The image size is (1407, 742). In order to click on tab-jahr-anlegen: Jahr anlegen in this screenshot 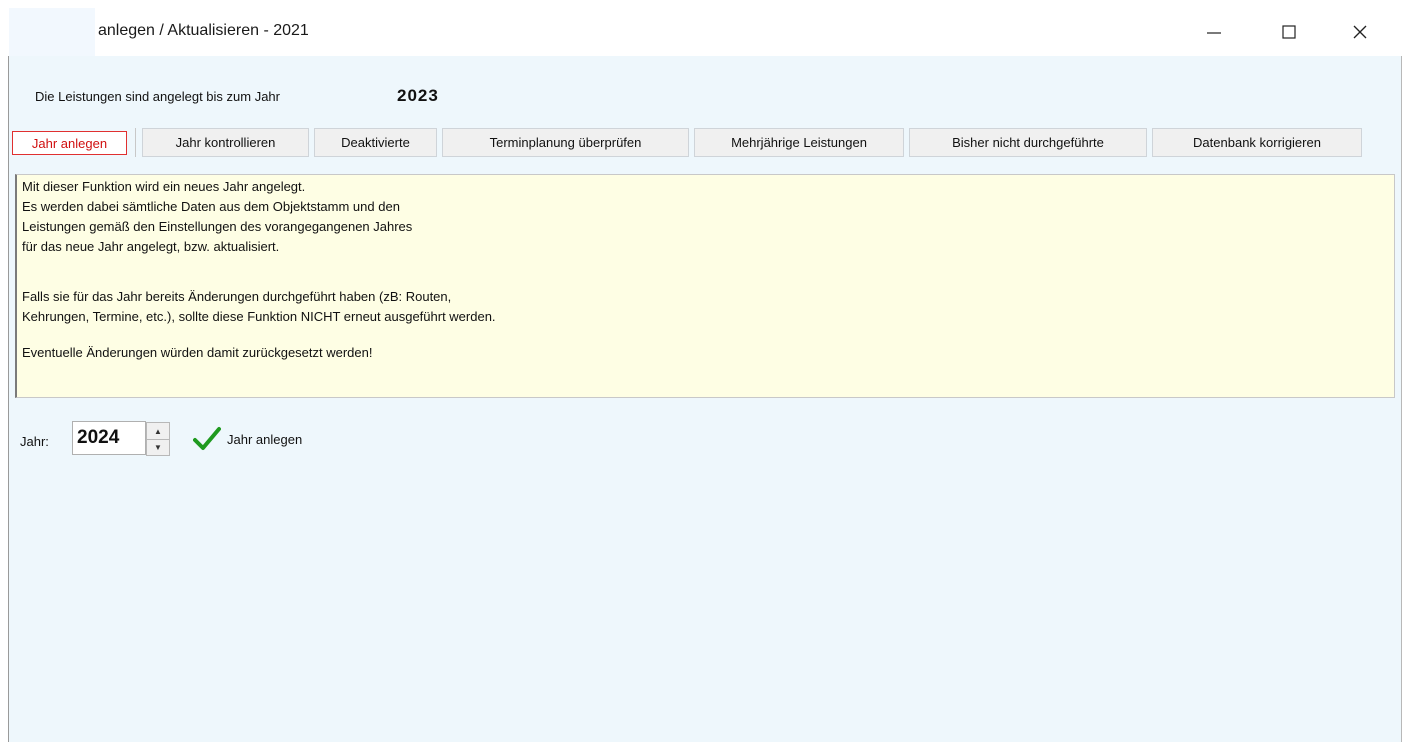, I will do `click(69, 143)`.